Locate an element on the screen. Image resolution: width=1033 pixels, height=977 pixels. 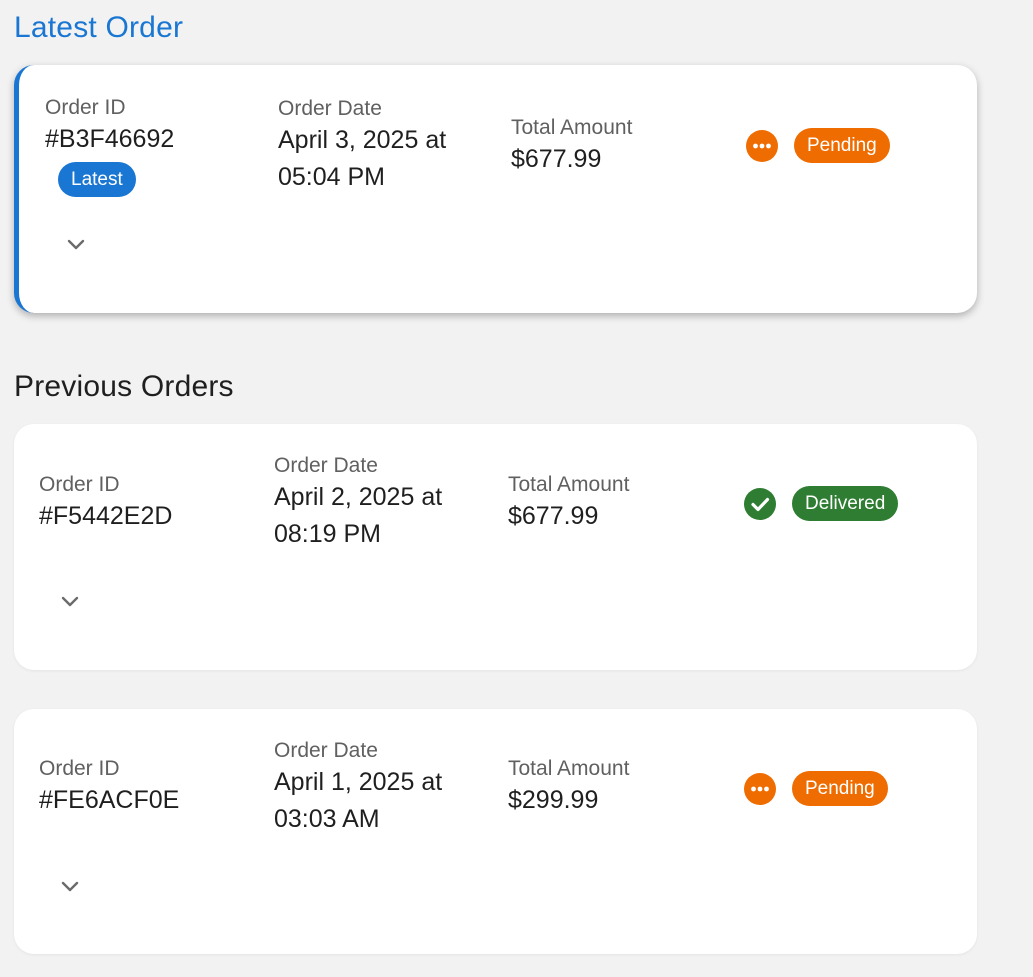
total-amount-column: Total Amount $299.99 is located at coordinates (568, 787).